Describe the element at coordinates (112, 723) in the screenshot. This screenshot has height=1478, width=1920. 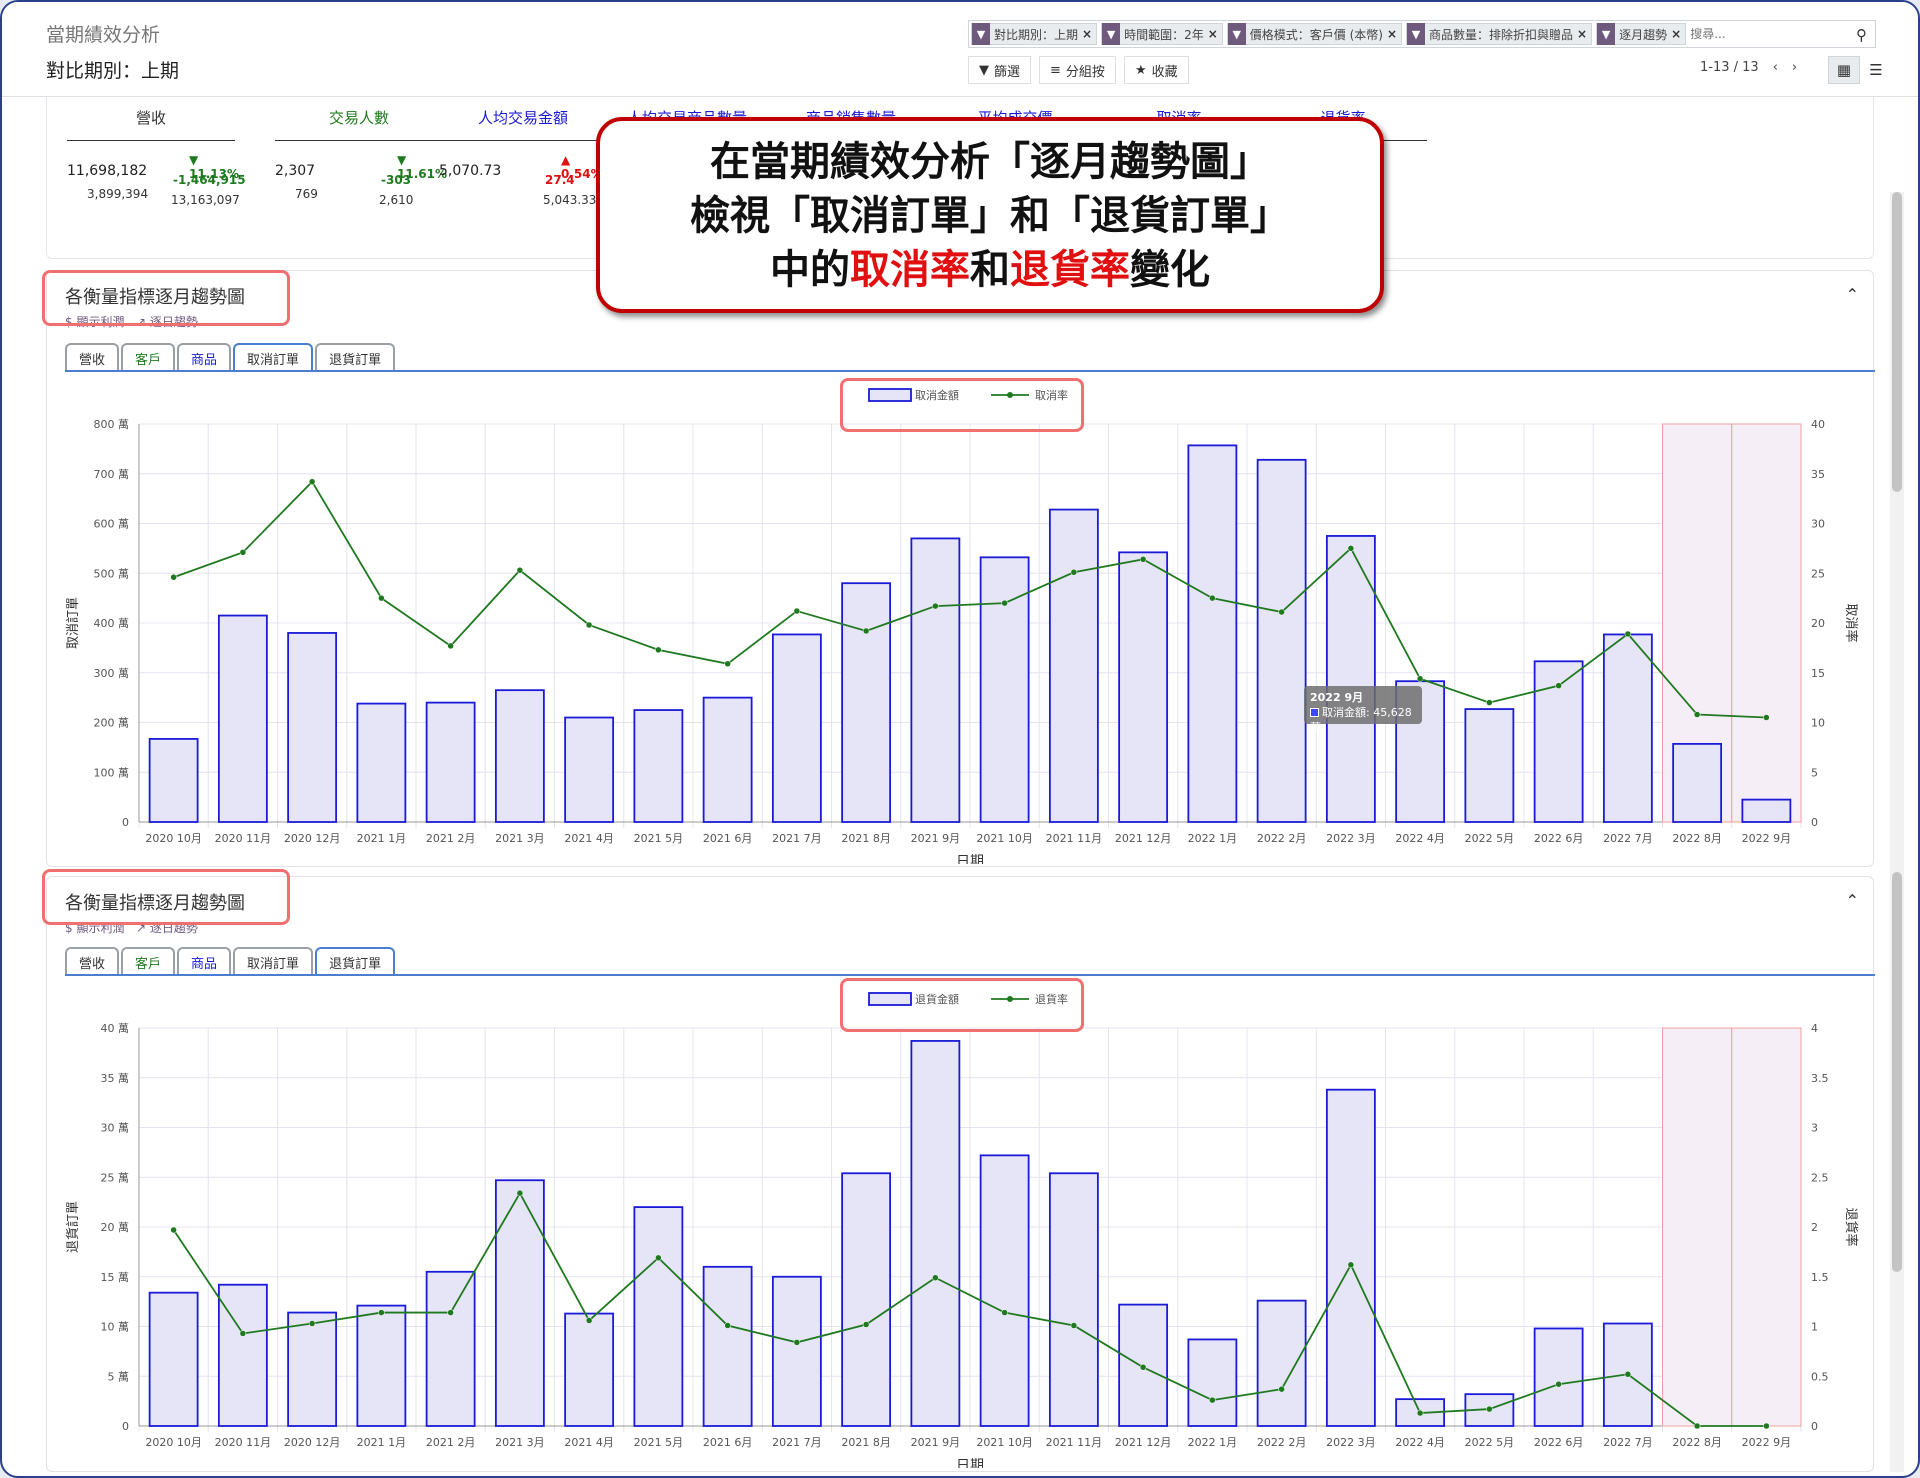
I see `y-tick-label: 200 萬` at that location.